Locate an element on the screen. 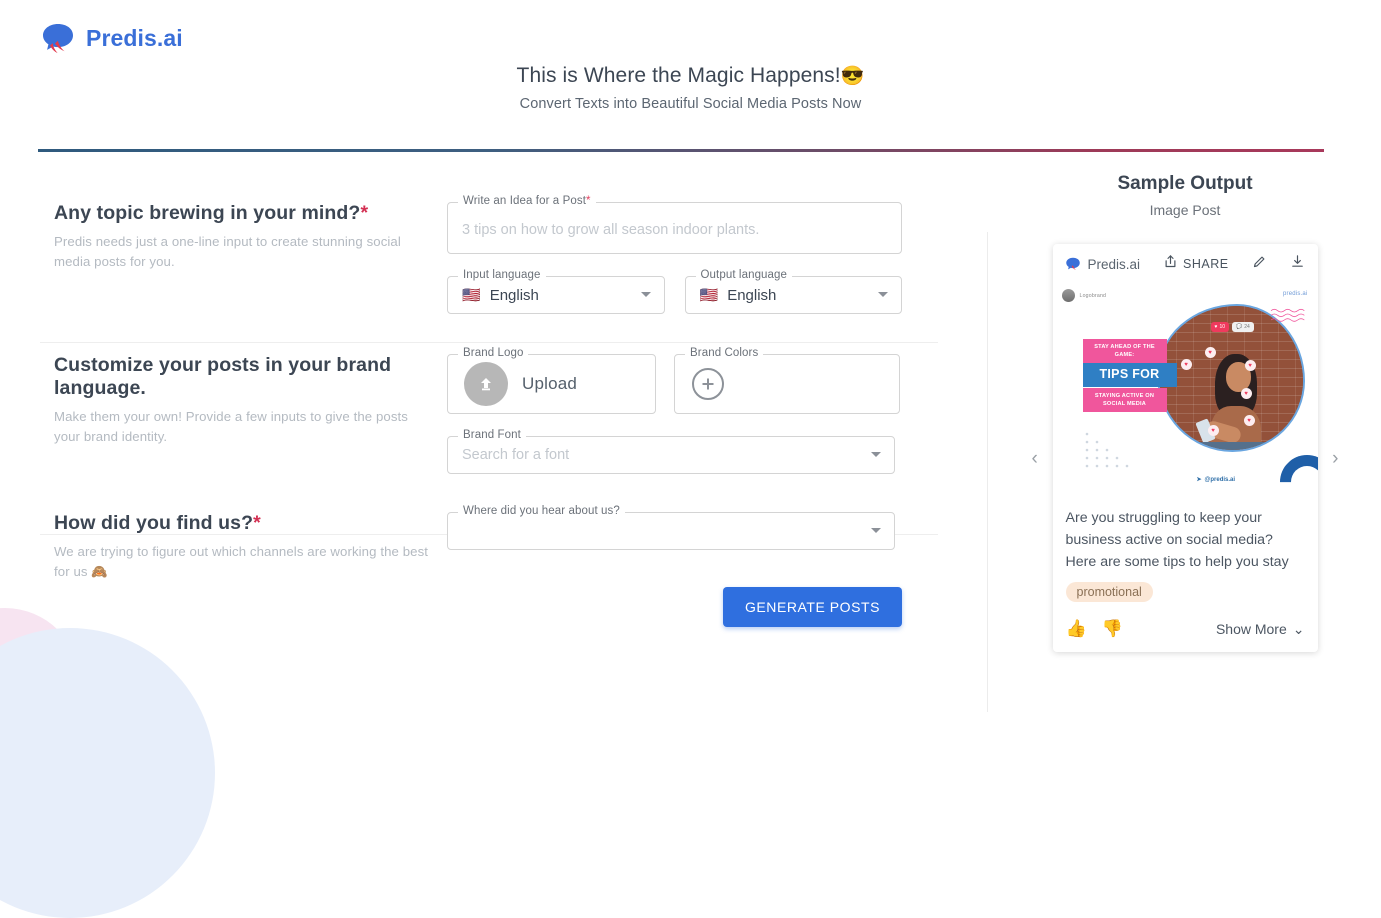 The image size is (1381, 918). headline-bottom: STAYING ACTIVE ON SOCIAL MEDIA is located at coordinates (1124, 400).